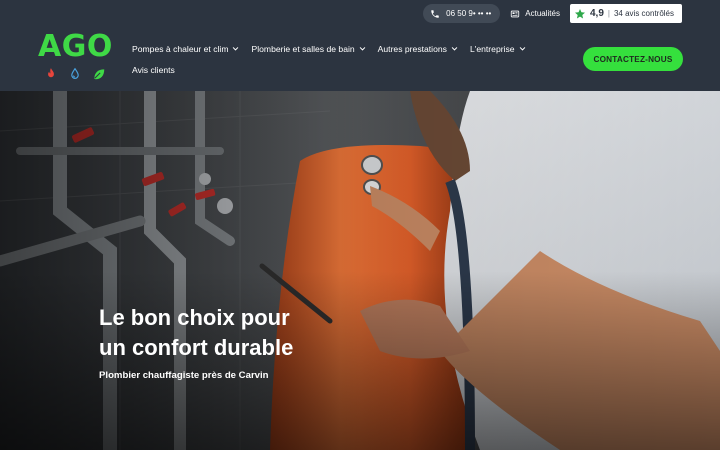 The height and width of the screenshot is (450, 720). I want to click on nav-item-label: Avis clients, so click(153, 69).